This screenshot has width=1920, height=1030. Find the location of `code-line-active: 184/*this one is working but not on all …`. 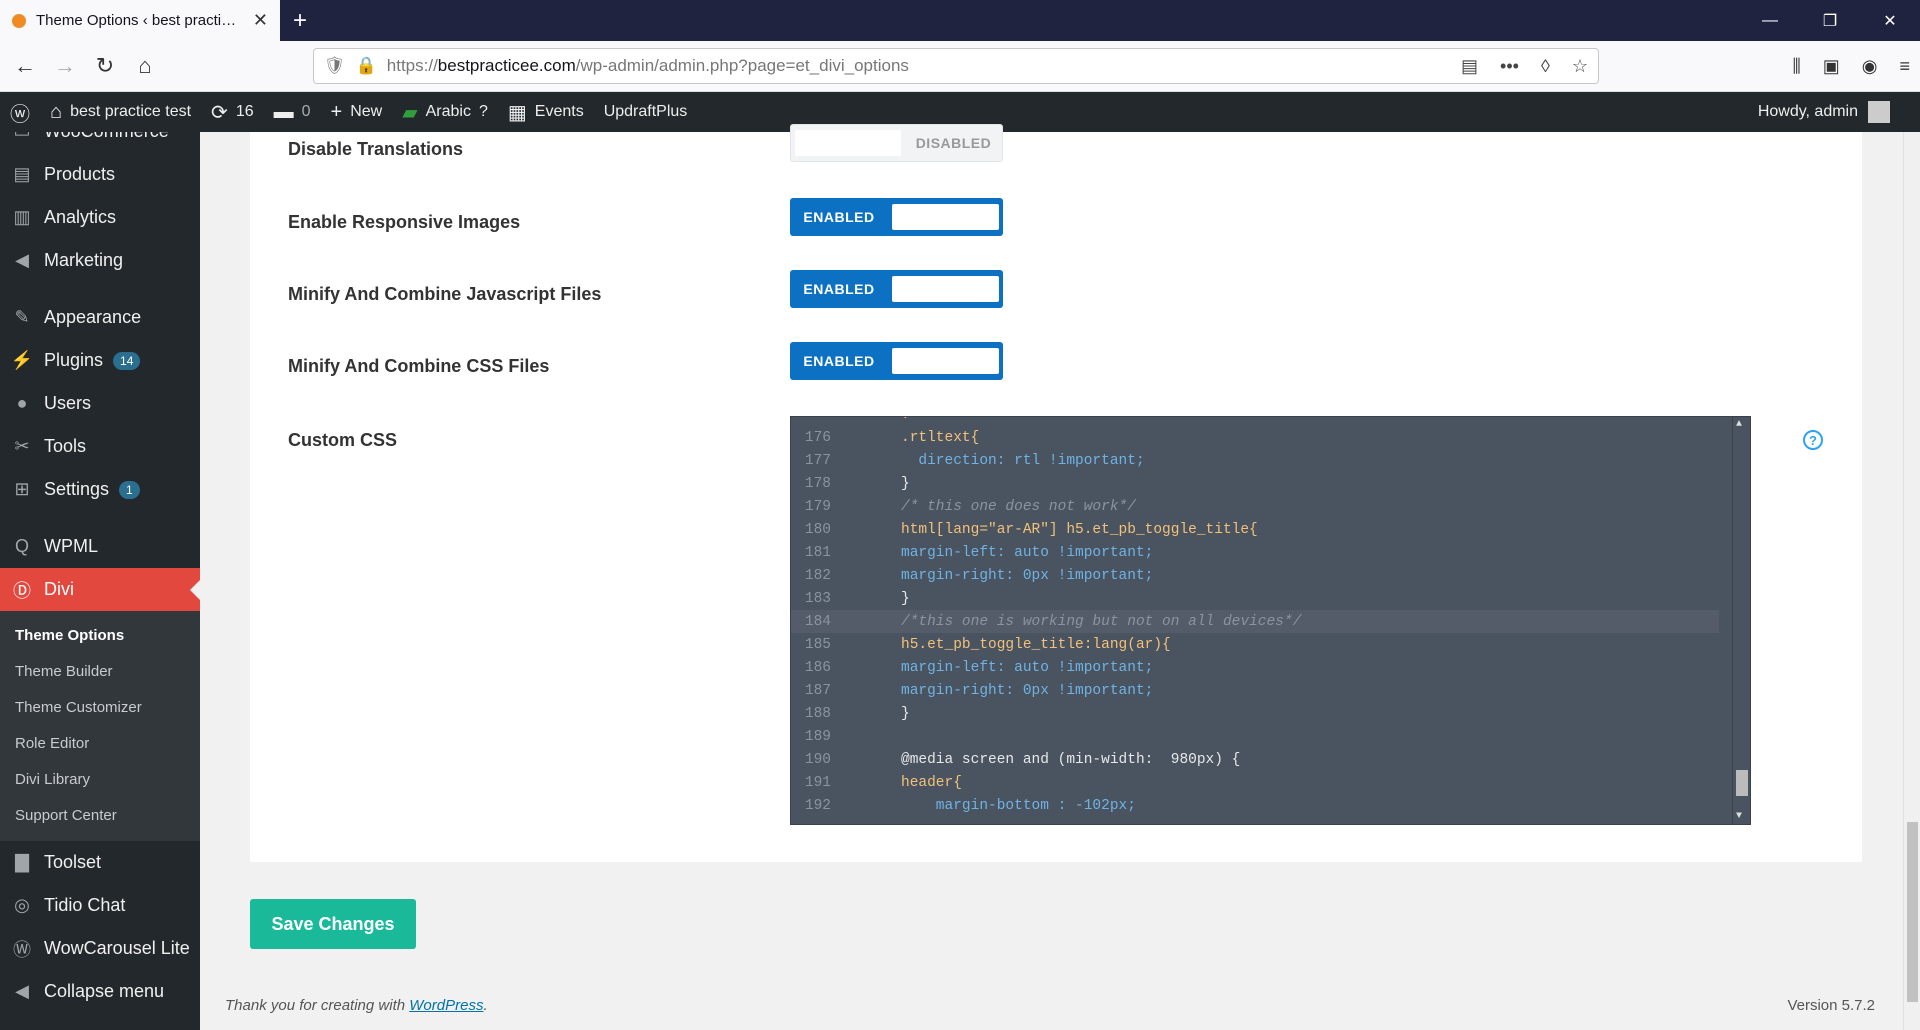

code-line-active: 184/*this one is working but not on all … is located at coordinates (1255, 621).